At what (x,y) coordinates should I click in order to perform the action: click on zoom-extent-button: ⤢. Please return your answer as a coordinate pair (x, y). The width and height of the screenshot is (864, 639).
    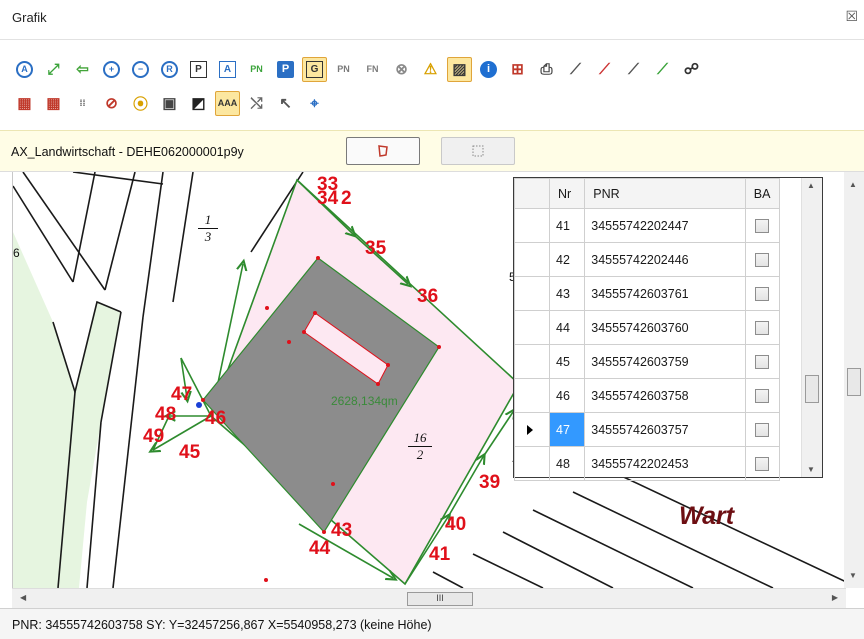
    Looking at the image, I should click on (53, 69).